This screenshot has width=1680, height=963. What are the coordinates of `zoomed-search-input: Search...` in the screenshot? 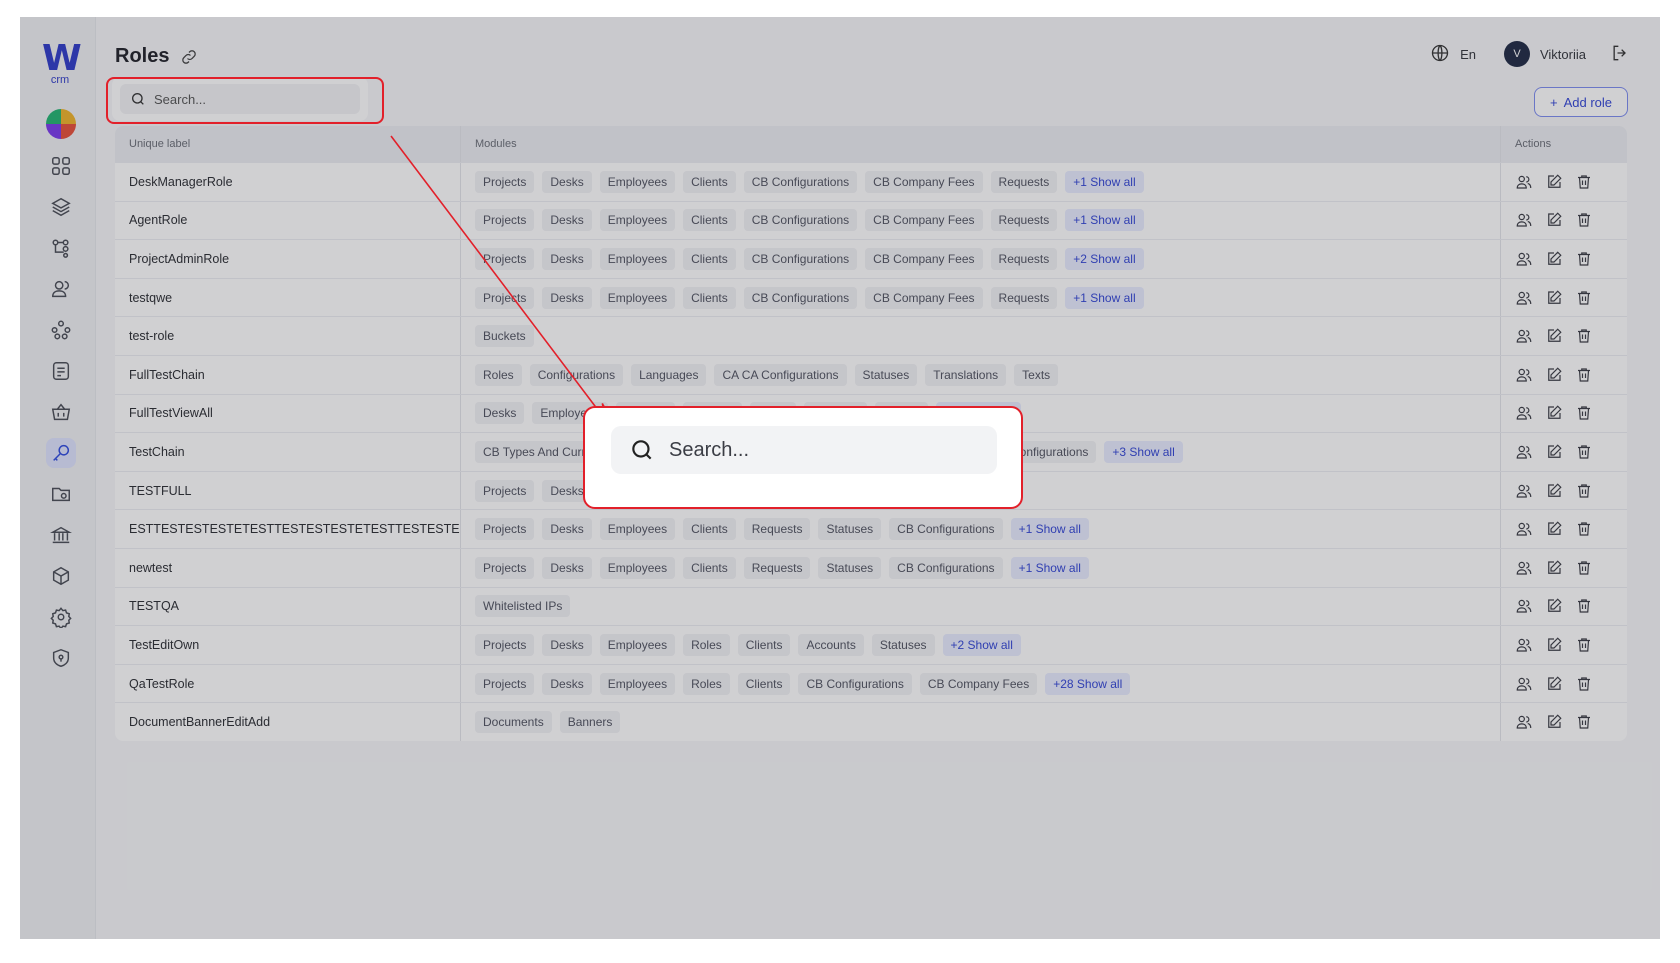 It's located at (804, 450).